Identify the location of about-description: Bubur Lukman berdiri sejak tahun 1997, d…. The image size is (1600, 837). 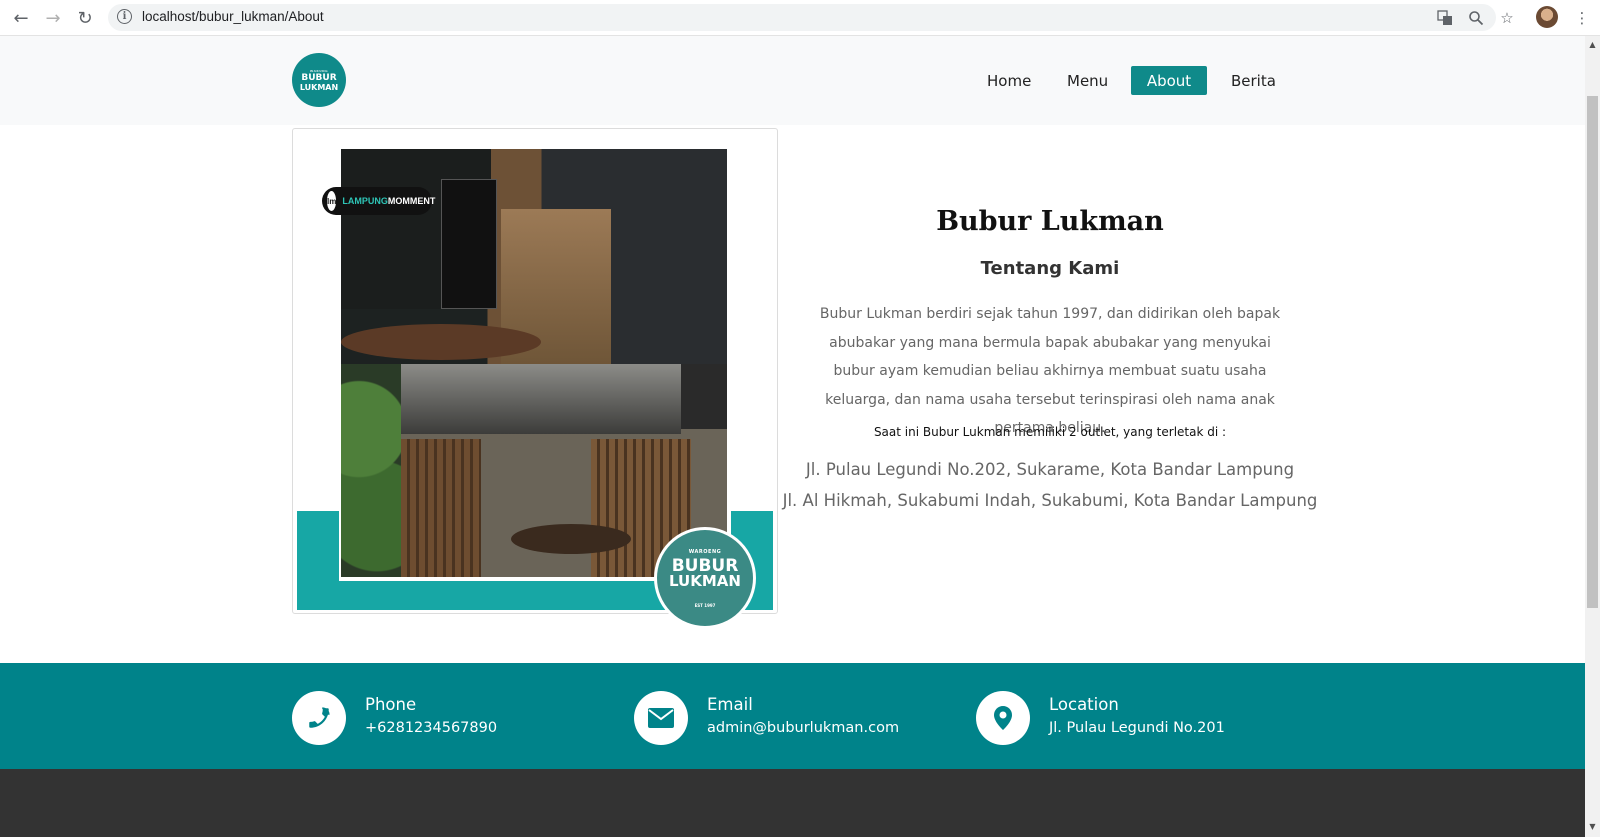
(1050, 371).